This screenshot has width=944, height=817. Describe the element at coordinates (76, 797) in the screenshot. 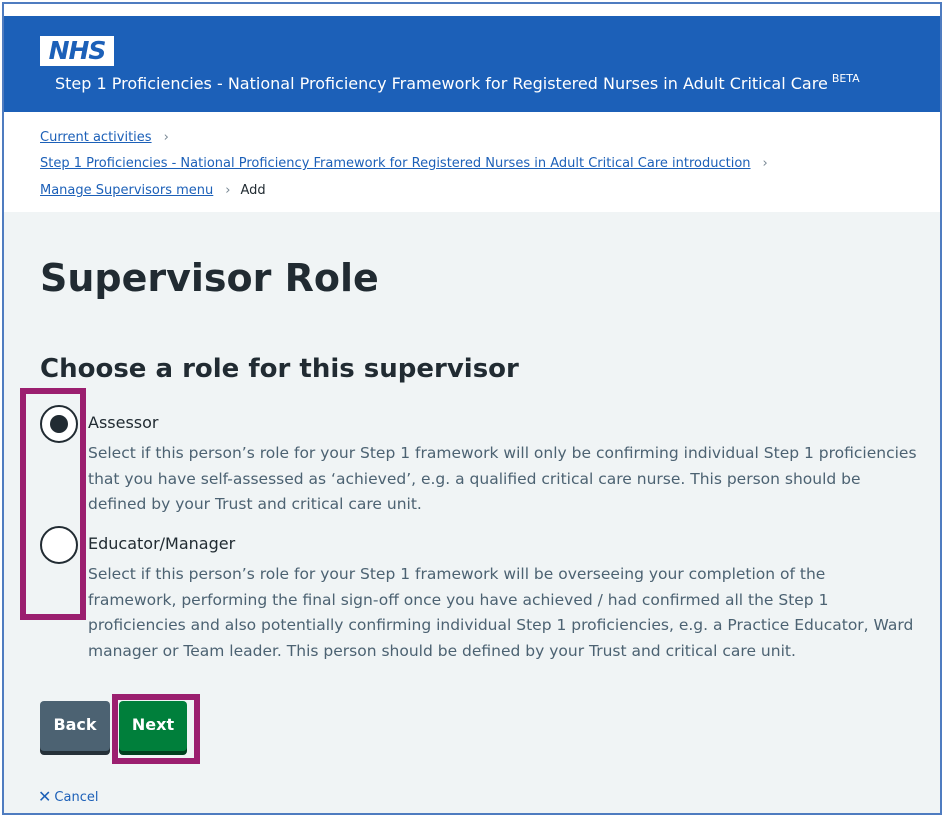

I see `cancel-label: Cancel` at that location.